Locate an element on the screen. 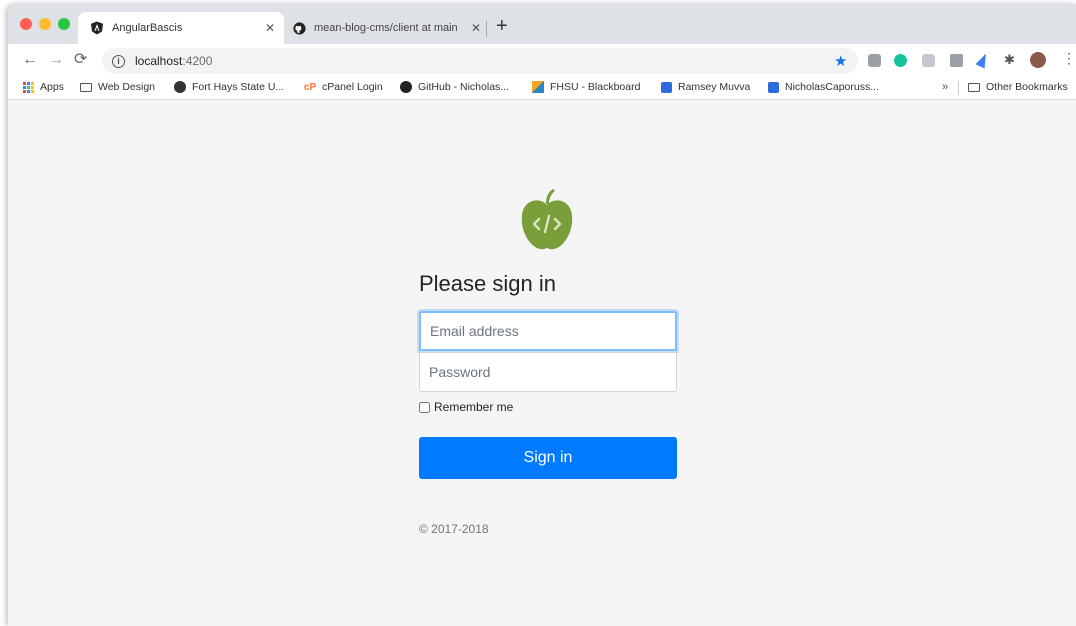 The image size is (1076, 626). password-input is located at coordinates (548, 372).